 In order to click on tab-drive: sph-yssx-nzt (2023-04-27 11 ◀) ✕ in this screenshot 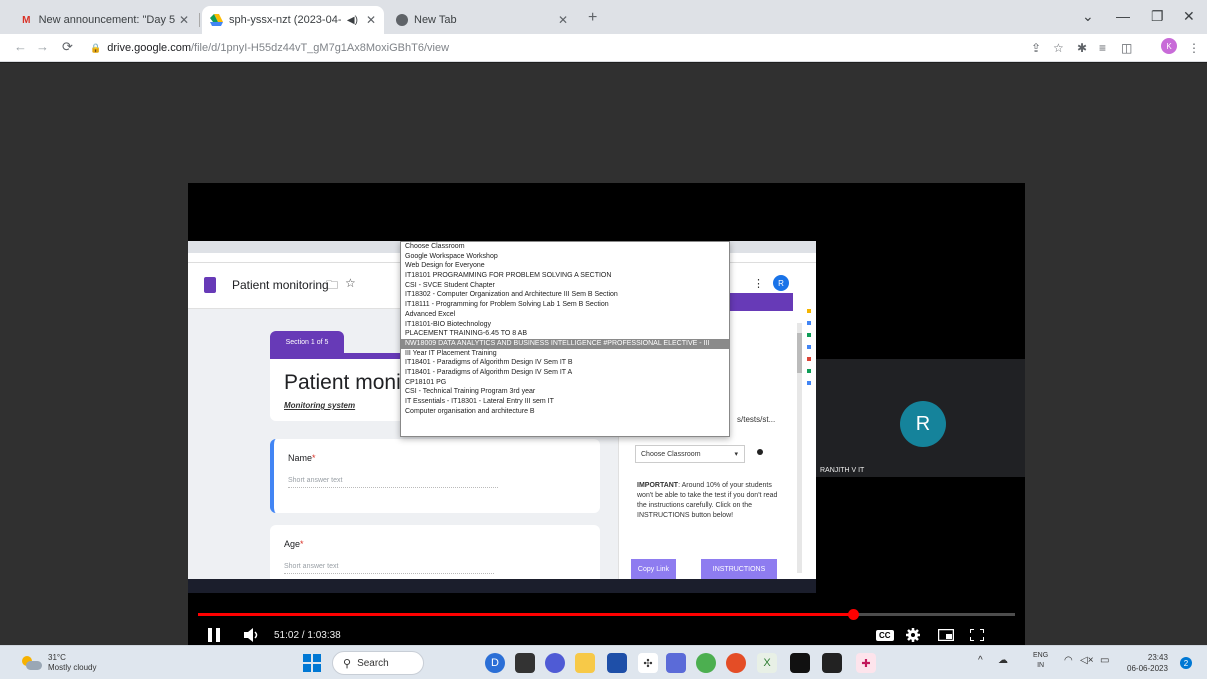, I will do `click(293, 20)`.